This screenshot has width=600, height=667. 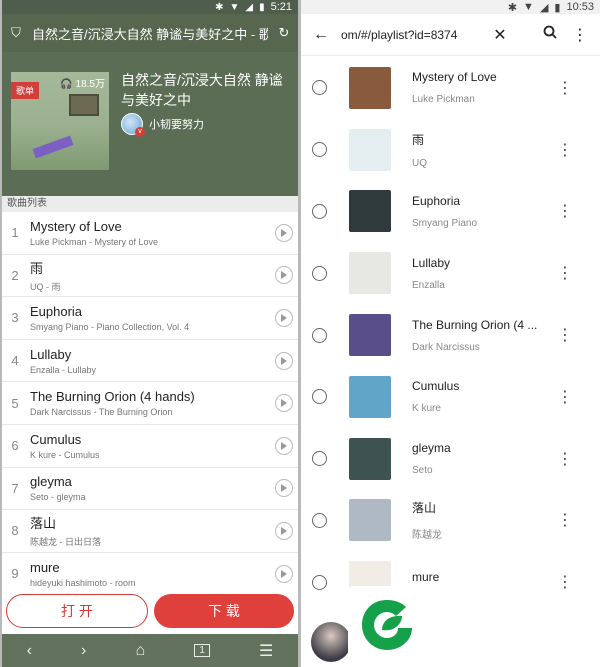 What do you see at coordinates (224, 611) in the screenshot?
I see `download-button: 下 载` at bounding box center [224, 611].